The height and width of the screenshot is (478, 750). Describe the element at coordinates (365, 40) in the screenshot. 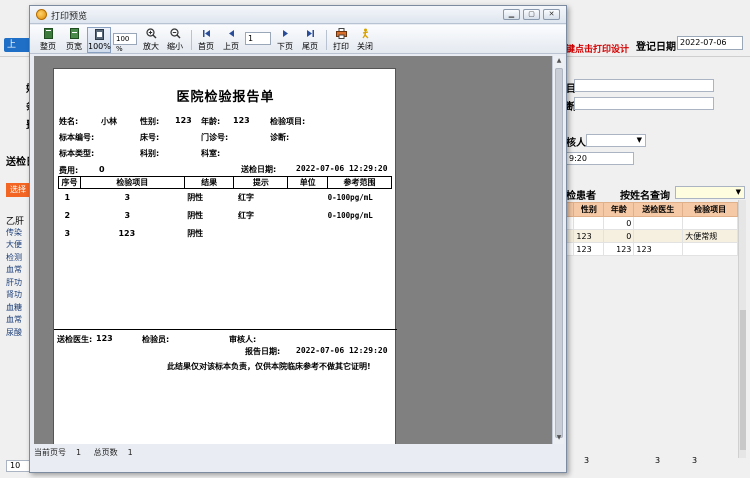

I see `close-preview-button: 关闭` at that location.